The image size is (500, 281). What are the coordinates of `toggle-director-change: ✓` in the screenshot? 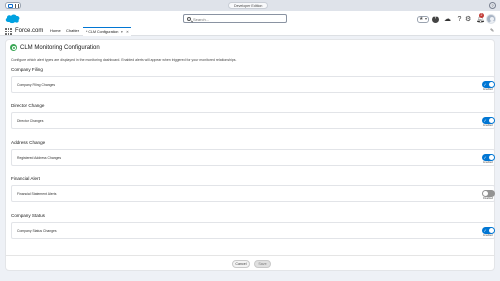 It's located at (488, 120).